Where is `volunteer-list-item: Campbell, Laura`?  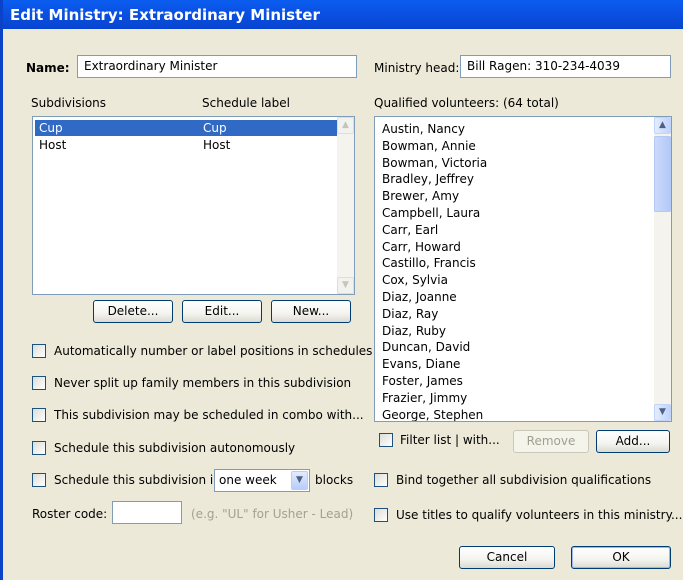
volunteer-list-item: Campbell, Laura is located at coordinates (431, 213).